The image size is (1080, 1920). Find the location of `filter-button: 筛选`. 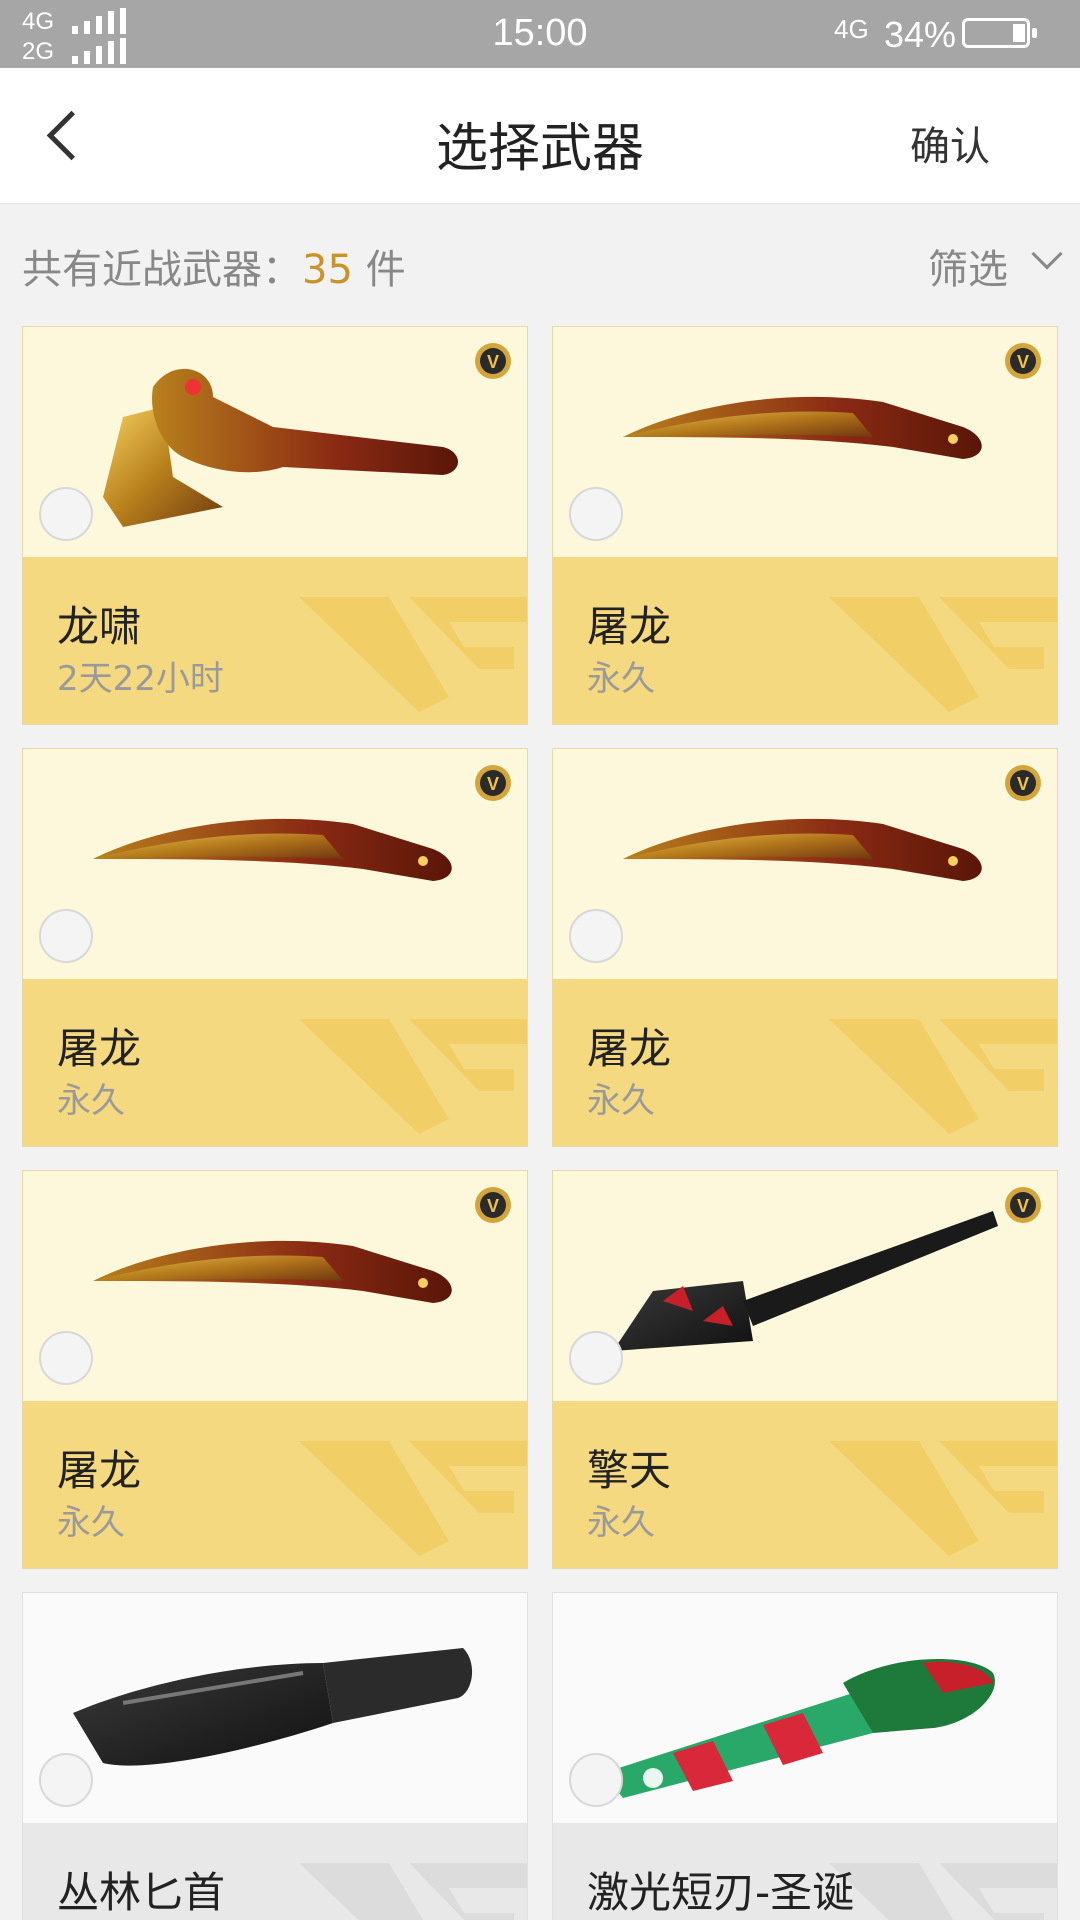

filter-button: 筛选 is located at coordinates (995, 266).